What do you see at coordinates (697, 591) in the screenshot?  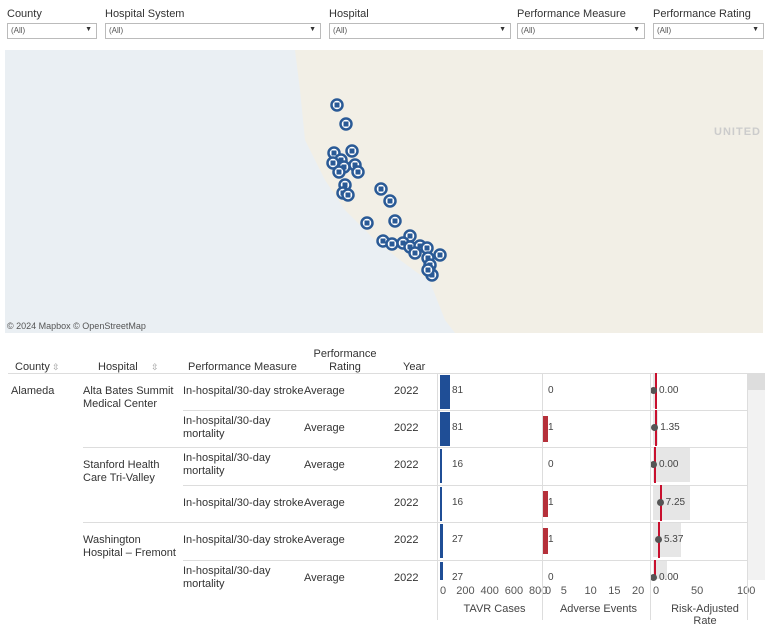 I see `axis-tick: 50` at bounding box center [697, 591].